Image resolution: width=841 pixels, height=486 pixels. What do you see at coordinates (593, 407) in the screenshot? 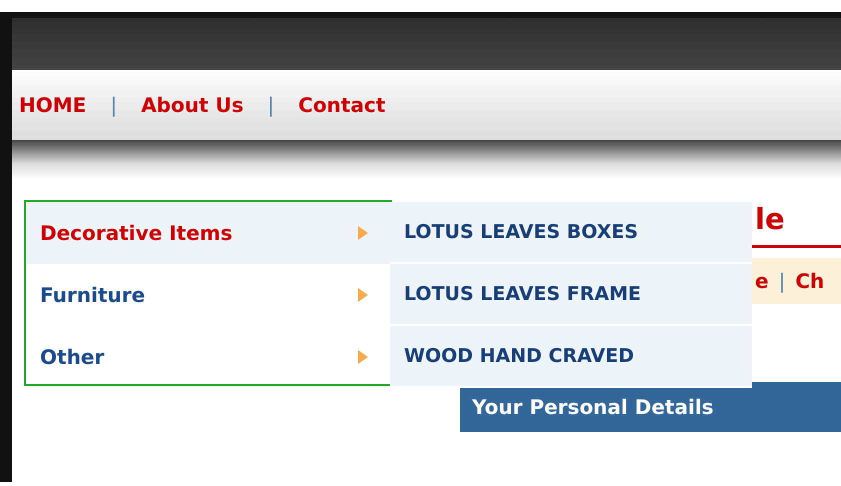
I see `section-title: Your Personal Details` at bounding box center [593, 407].